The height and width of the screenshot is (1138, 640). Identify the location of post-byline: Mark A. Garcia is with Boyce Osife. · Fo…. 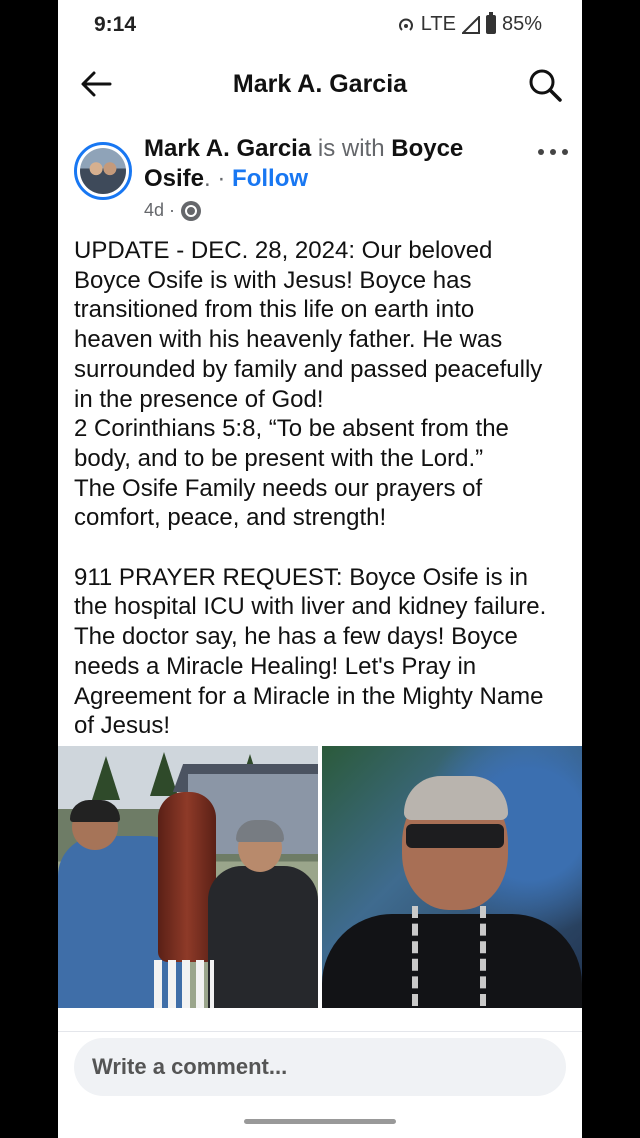
(329, 164).